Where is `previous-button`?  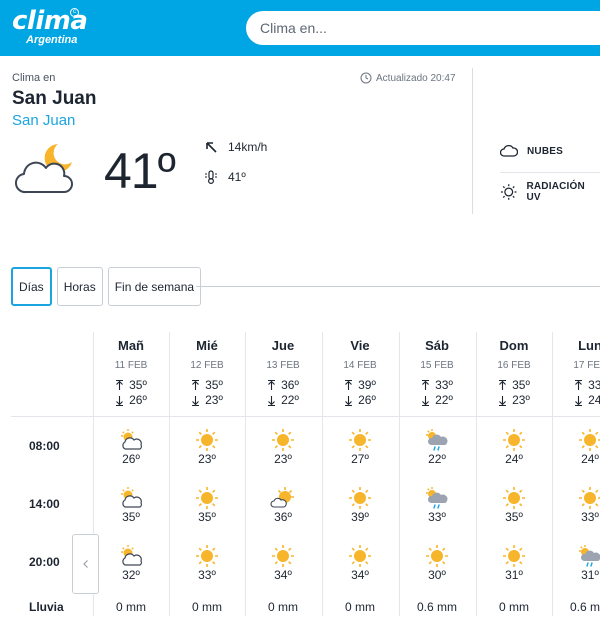 previous-button is located at coordinates (85, 564).